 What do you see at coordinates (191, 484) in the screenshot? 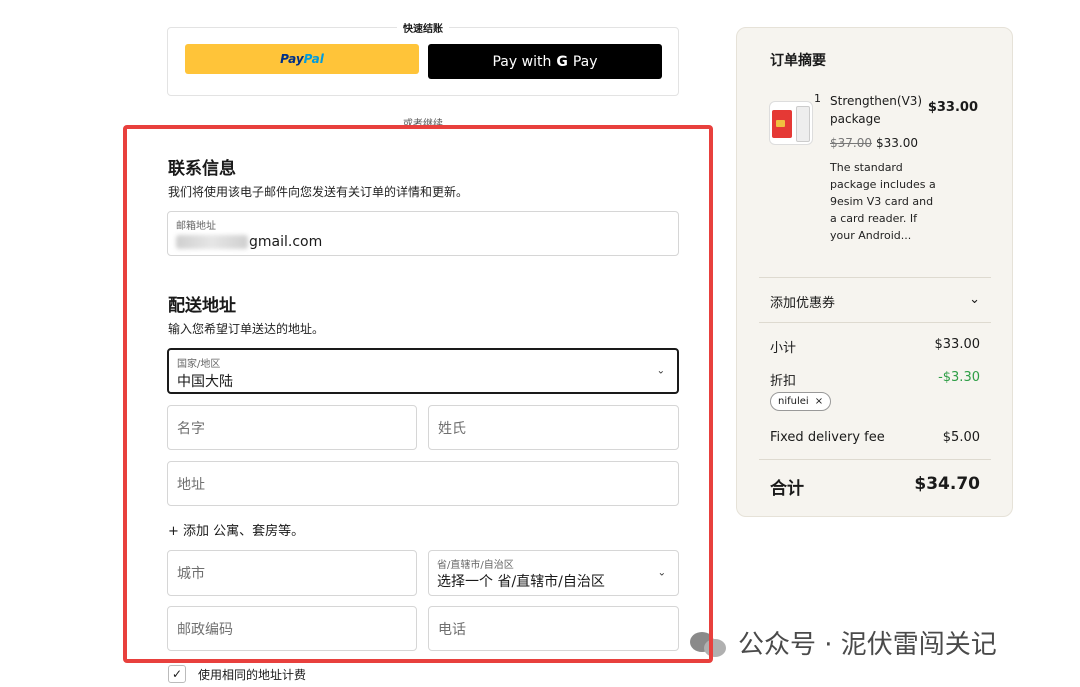
I see `address-placeholder: 地址` at bounding box center [191, 484].